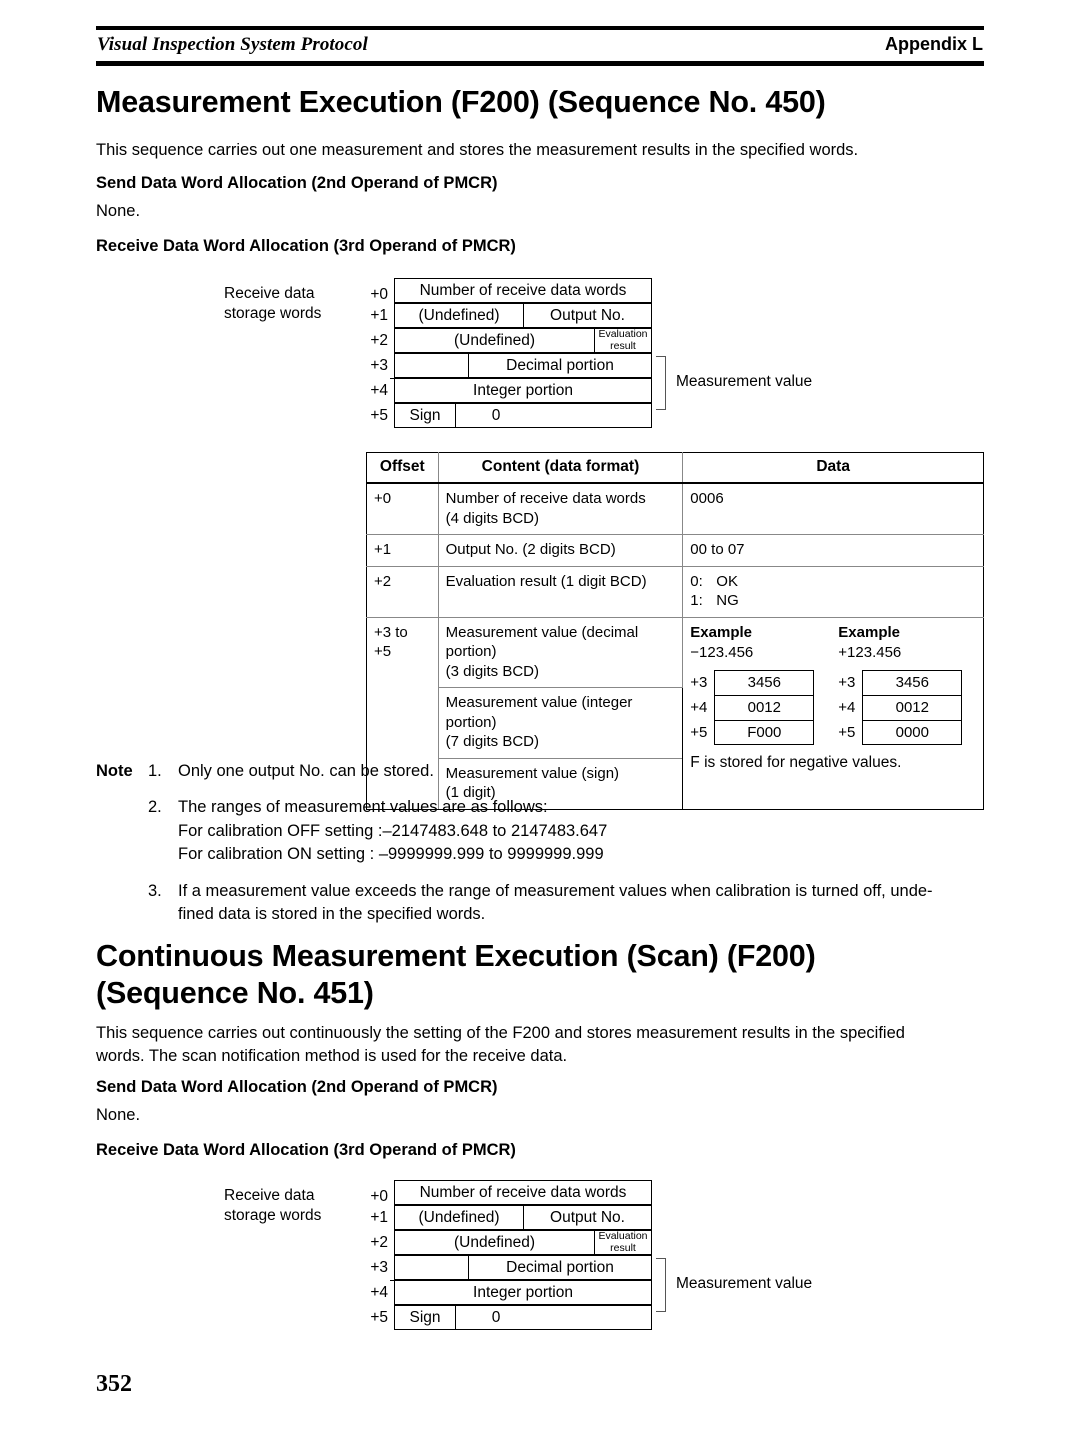 This screenshot has width=1080, height=1435. Describe the element at coordinates (900, 707) in the screenshot. I see `example-positive-line-4: +4 0012` at that location.